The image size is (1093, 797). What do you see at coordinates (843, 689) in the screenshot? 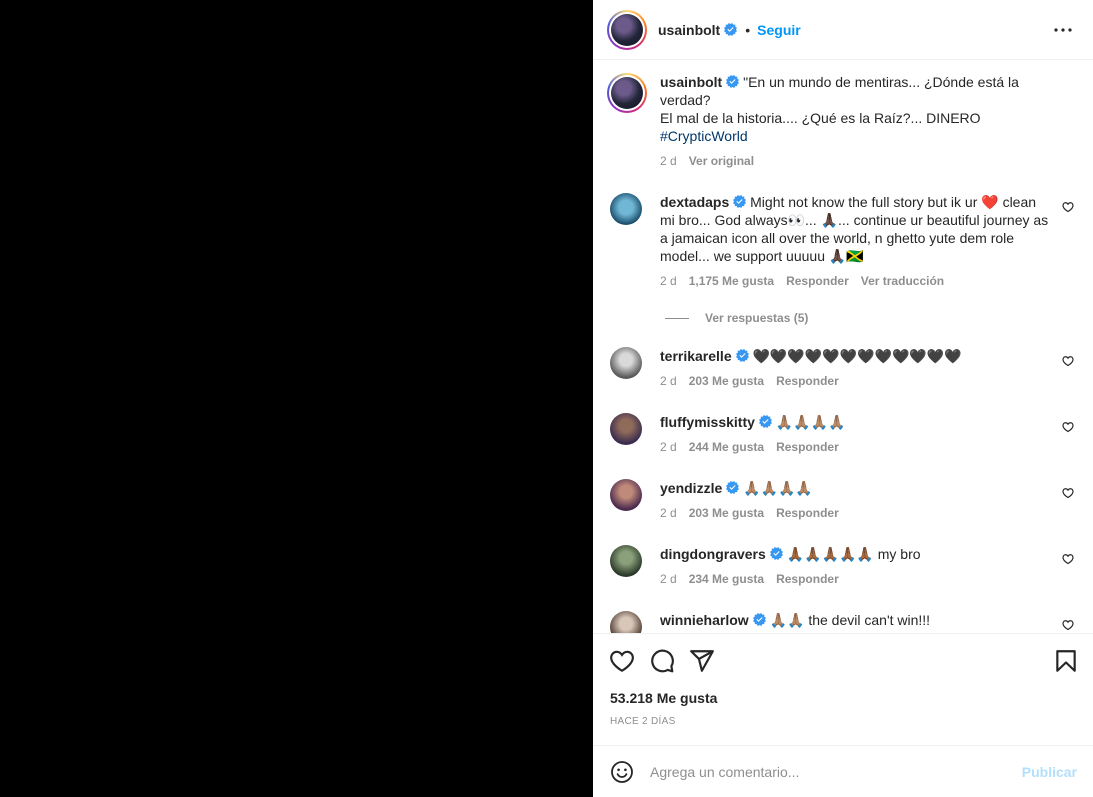
I see `post-actions: 53.218 Me gusta Hace 2 días` at bounding box center [843, 689].